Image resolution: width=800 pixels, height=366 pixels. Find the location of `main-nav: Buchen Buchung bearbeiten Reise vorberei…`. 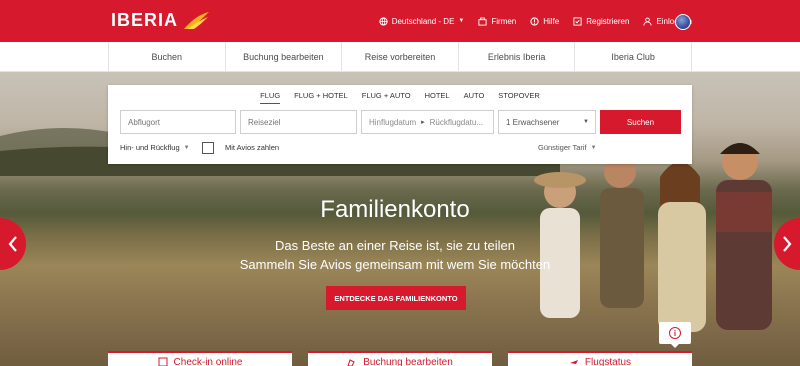

main-nav: Buchen Buchung bearbeiten Reise vorberei… is located at coordinates (400, 57).